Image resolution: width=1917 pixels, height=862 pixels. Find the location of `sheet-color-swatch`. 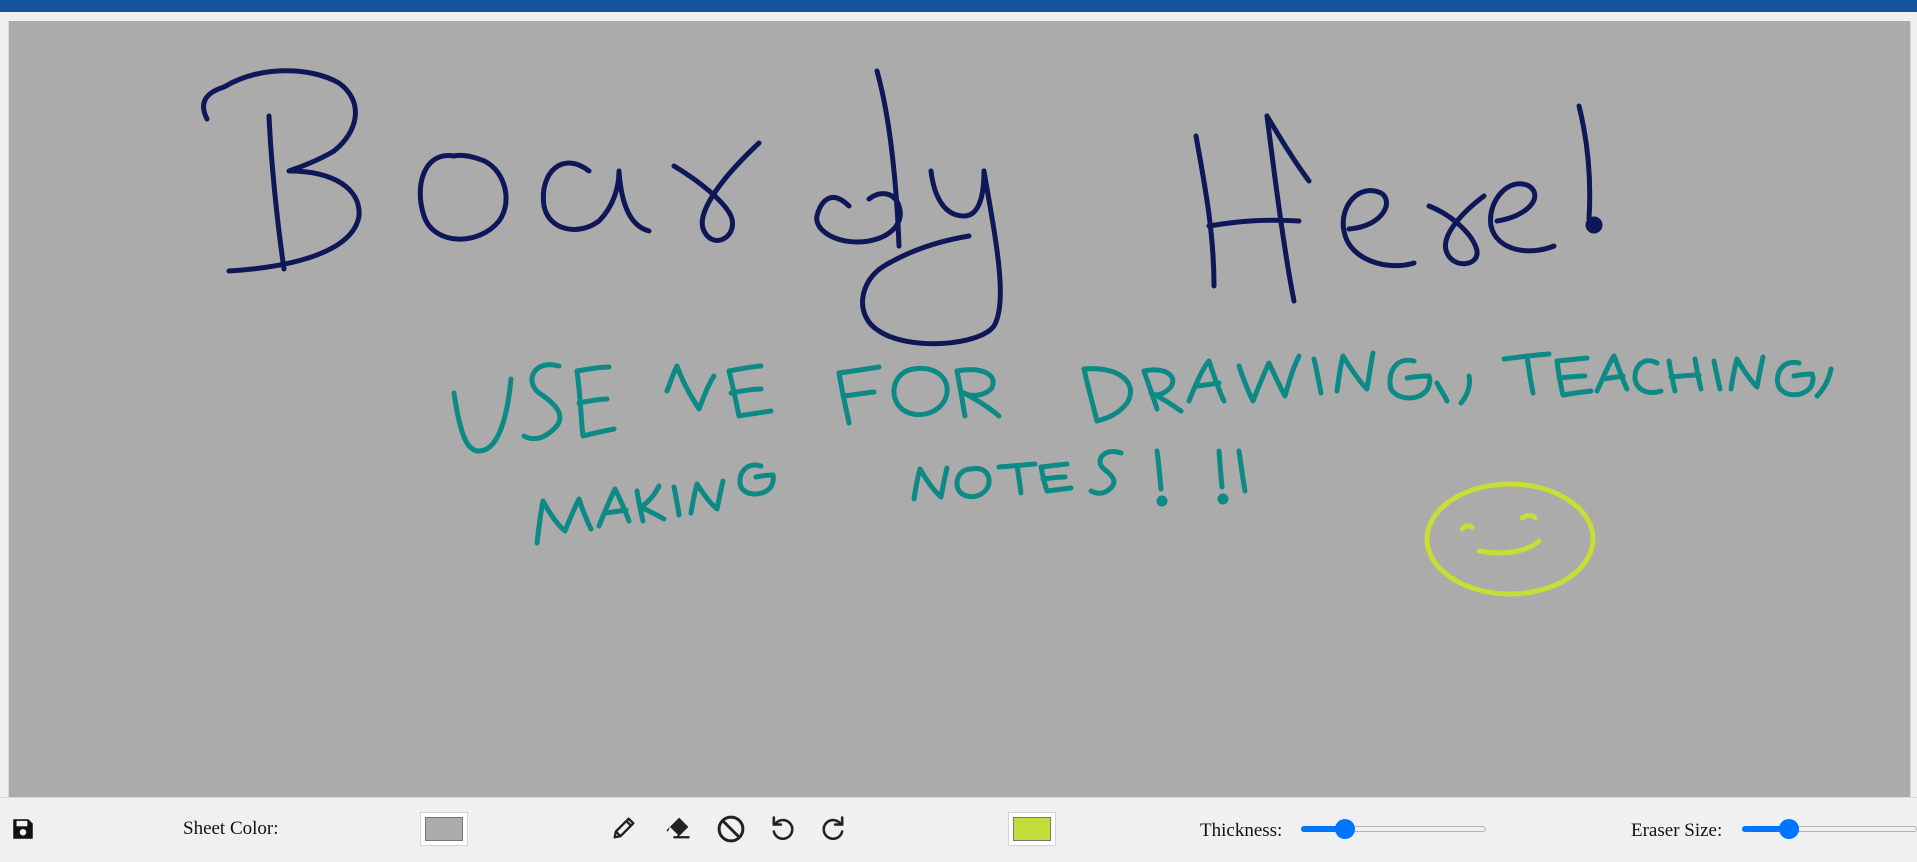

sheet-color-swatch is located at coordinates (444, 829).